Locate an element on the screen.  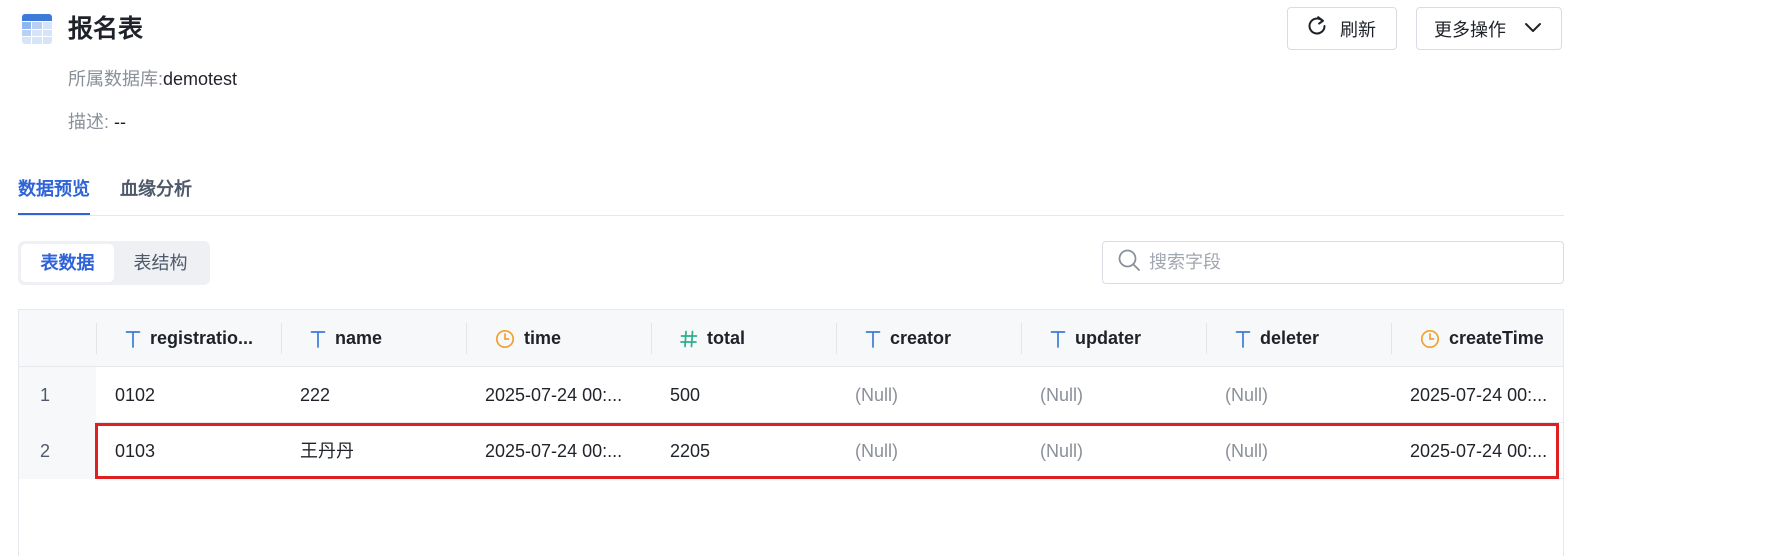
column-header-createtime: createTime is located at coordinates (1483, 338).